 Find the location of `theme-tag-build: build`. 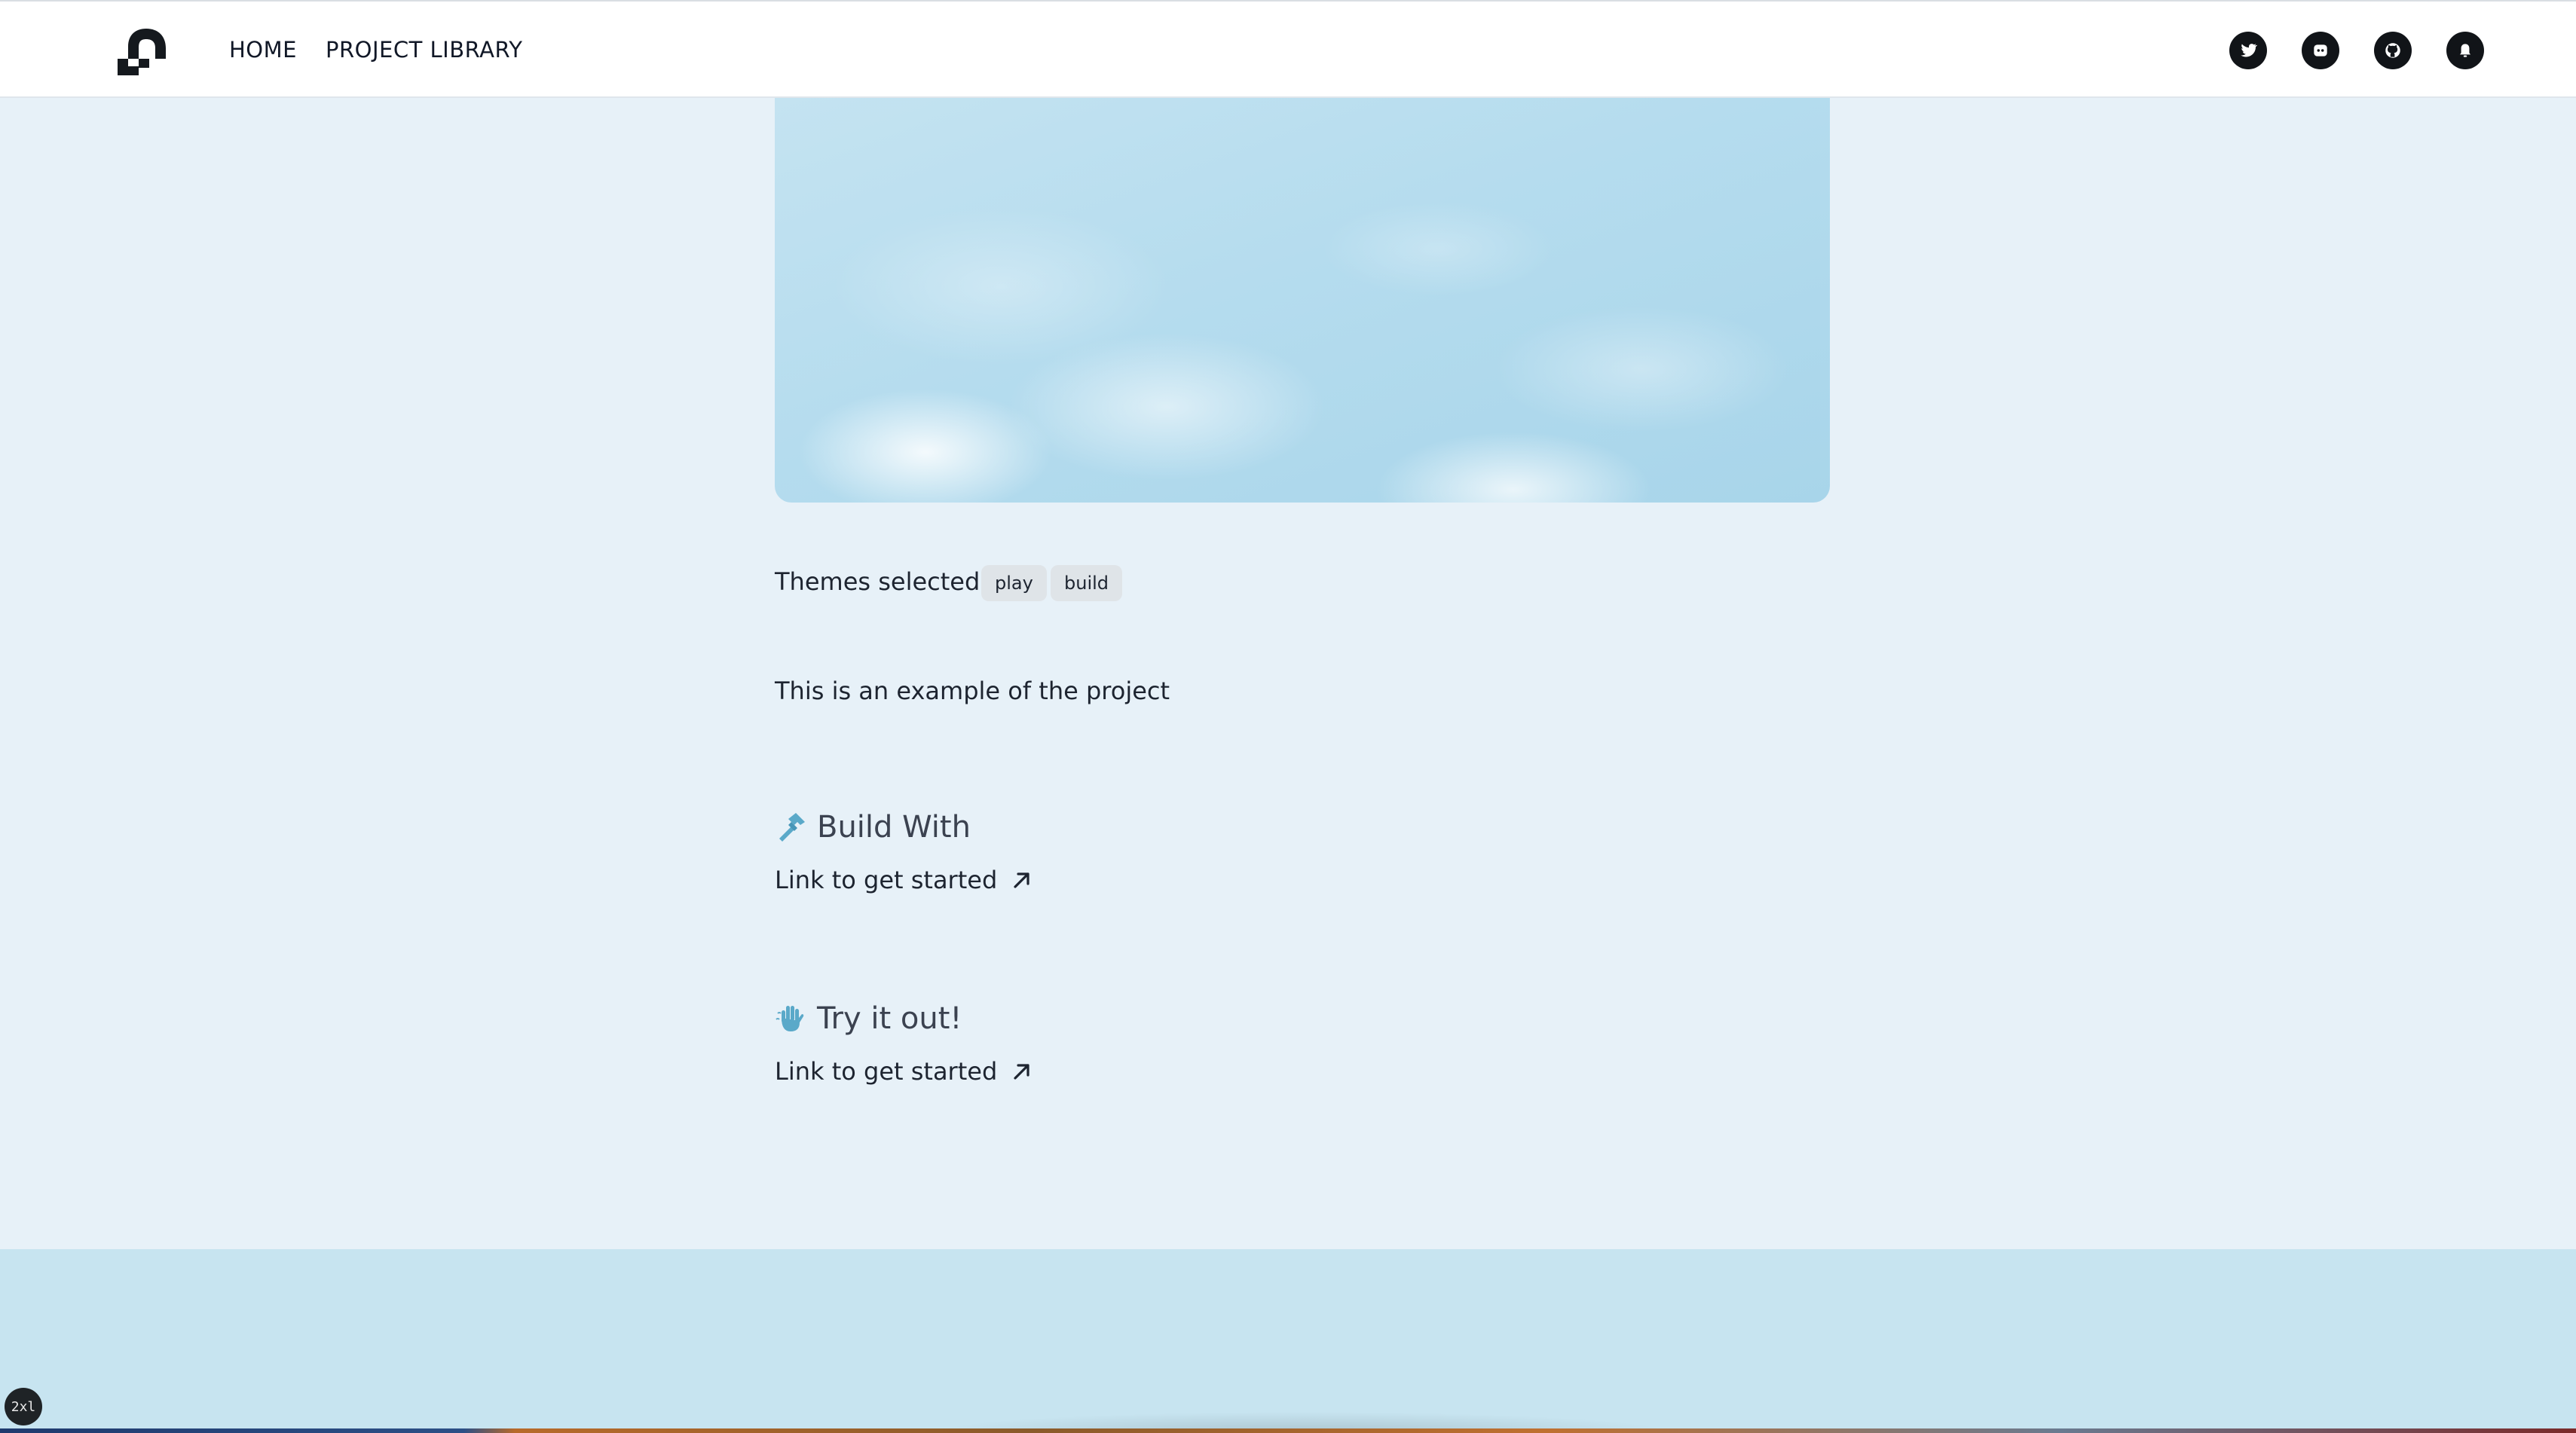

theme-tag-build: build is located at coordinates (1087, 583).